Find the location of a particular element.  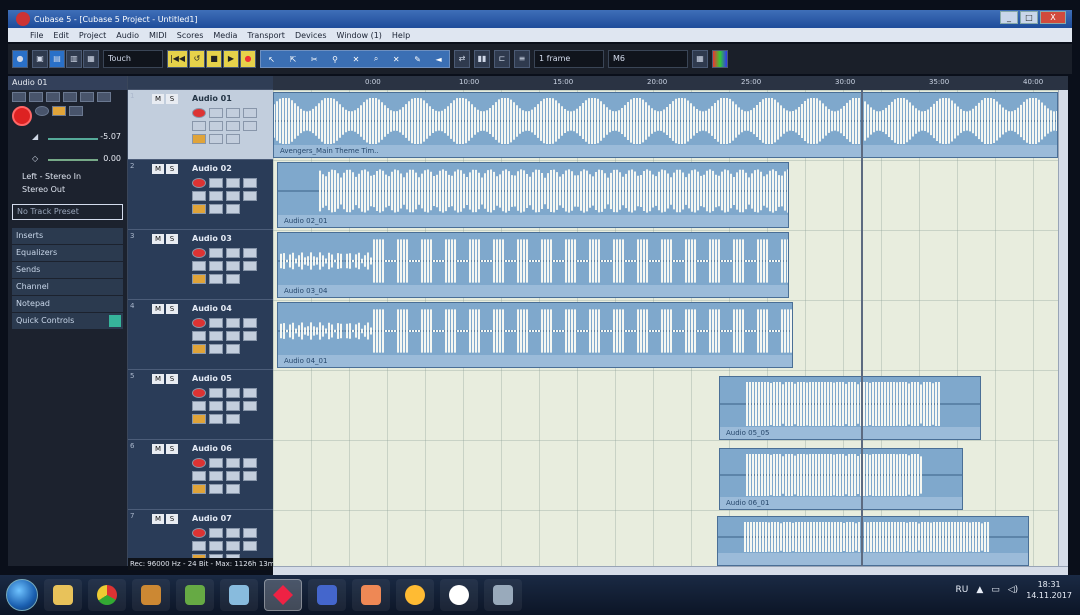

track-name: Audio 04 is located at coordinates (212, 308).